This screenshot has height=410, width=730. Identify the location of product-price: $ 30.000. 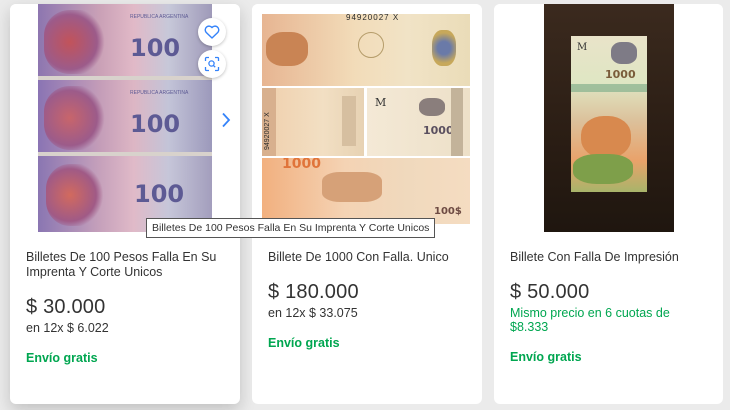
(66, 307).